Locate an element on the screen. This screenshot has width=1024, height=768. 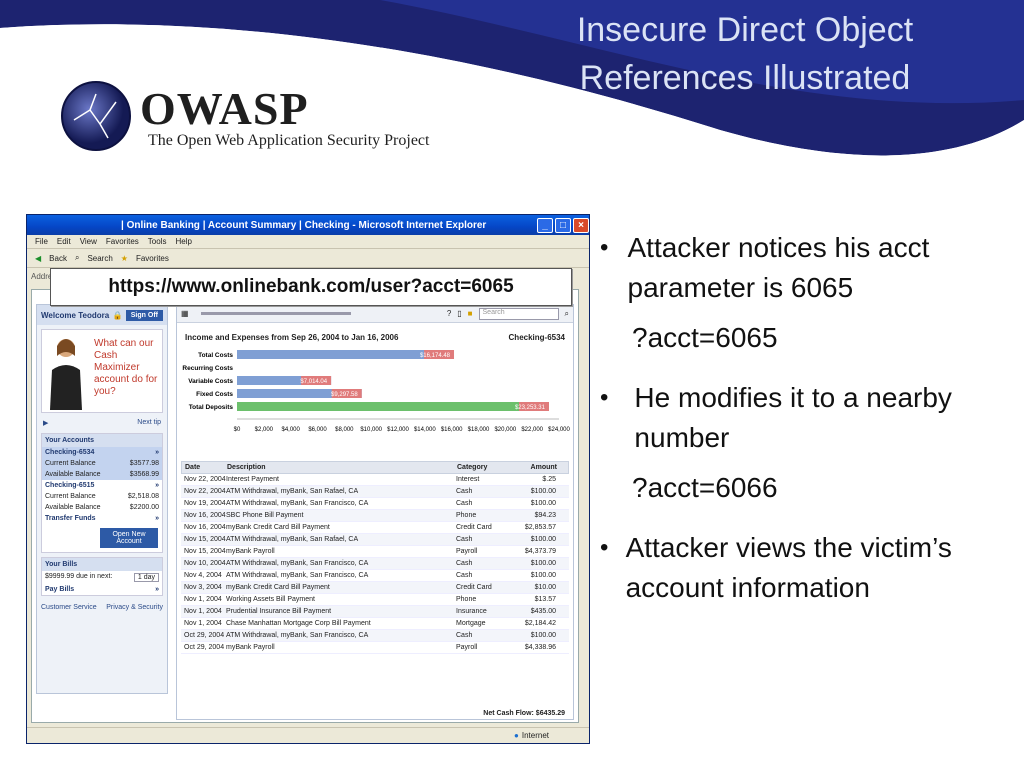
account-name: Checking-6534 is located at coordinates (69, 452).